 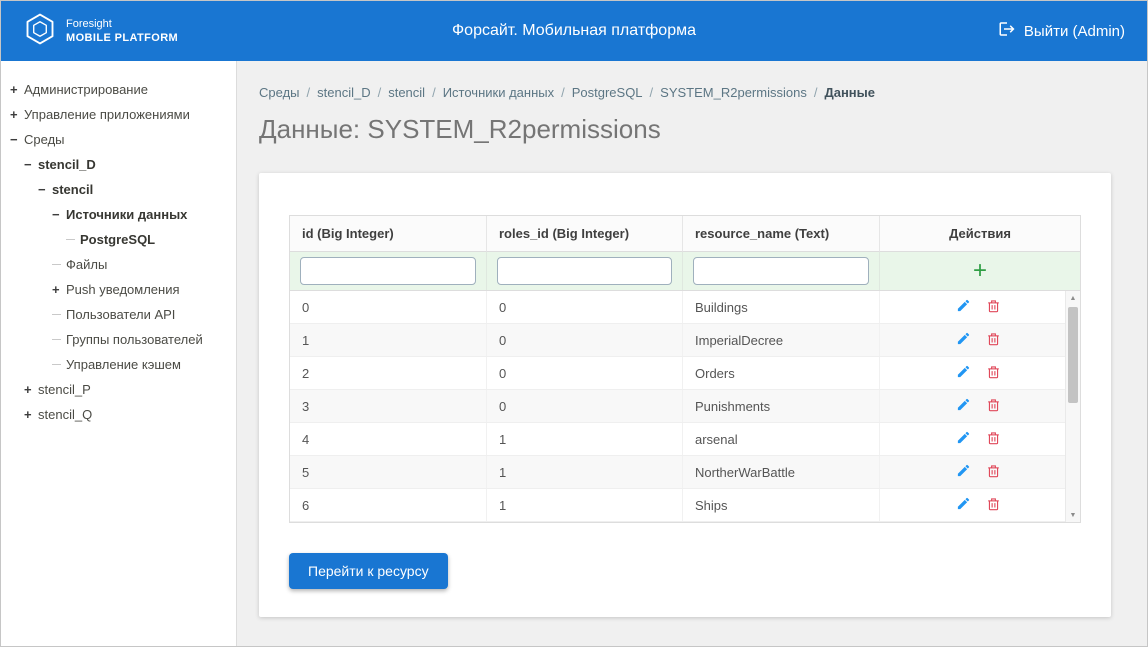 I want to click on scrollbar-thumb, so click(x=1073, y=355).